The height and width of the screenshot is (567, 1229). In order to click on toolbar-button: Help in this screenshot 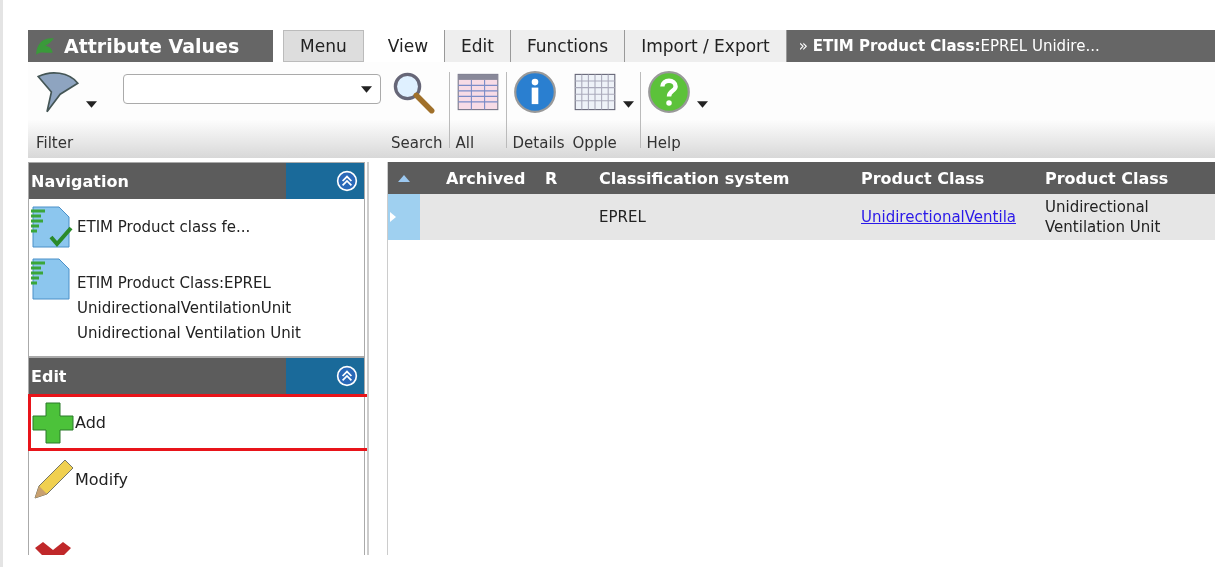, I will do `click(677, 110)`.